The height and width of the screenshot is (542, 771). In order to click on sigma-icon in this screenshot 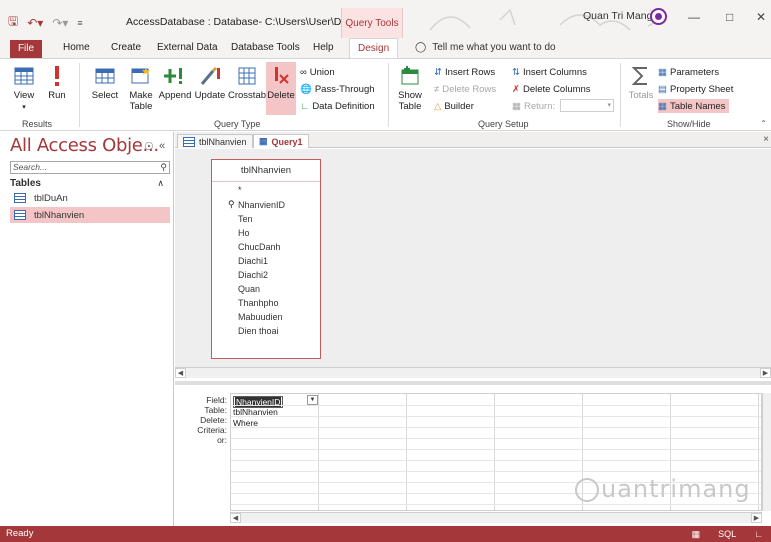, I will do `click(639, 76)`.